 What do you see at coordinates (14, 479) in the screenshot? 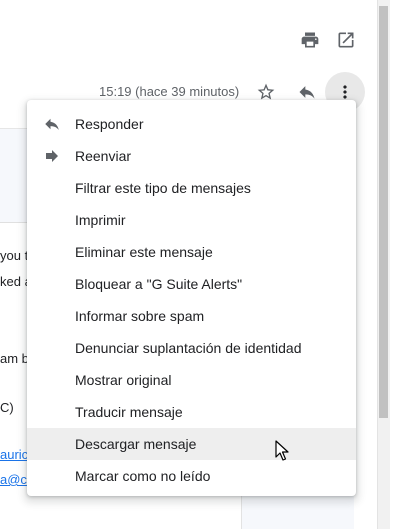
I see `body-link-fragment: a@c` at bounding box center [14, 479].